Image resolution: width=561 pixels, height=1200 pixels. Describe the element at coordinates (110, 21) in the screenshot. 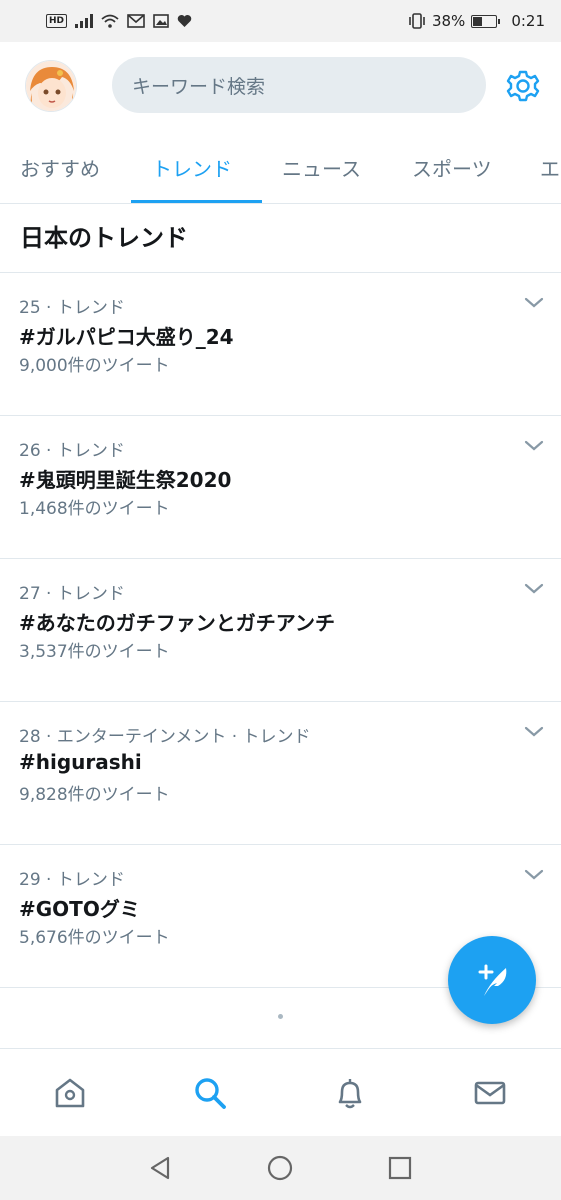

I see `wifi-icon` at that location.